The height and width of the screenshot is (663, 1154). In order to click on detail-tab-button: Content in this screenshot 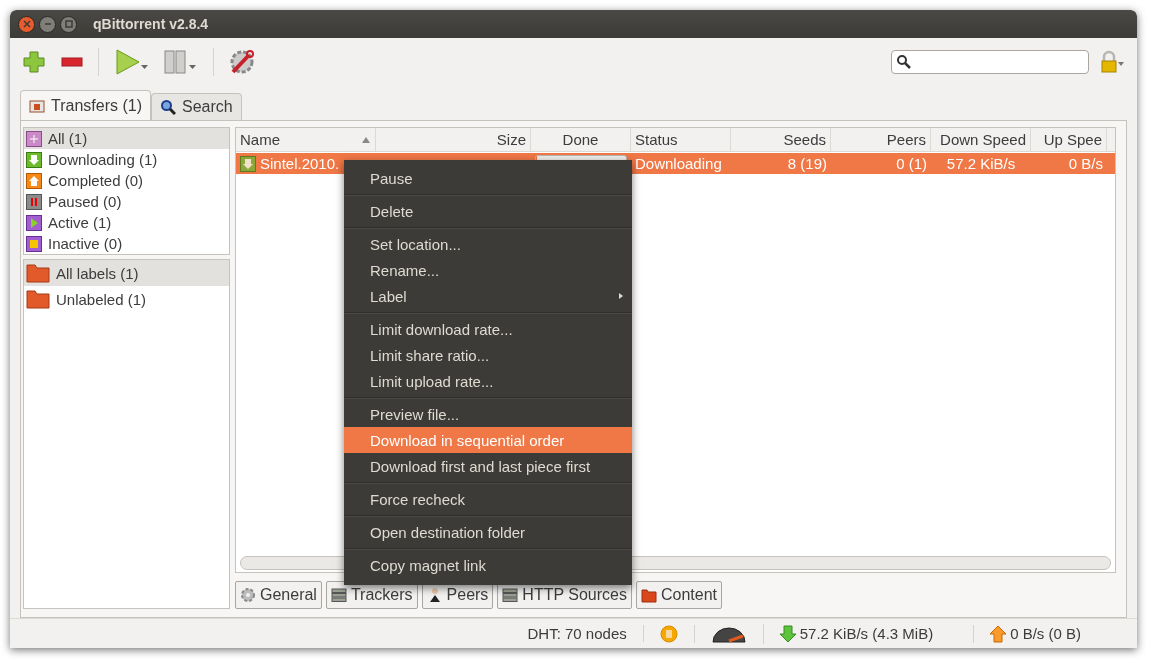, I will do `click(679, 595)`.